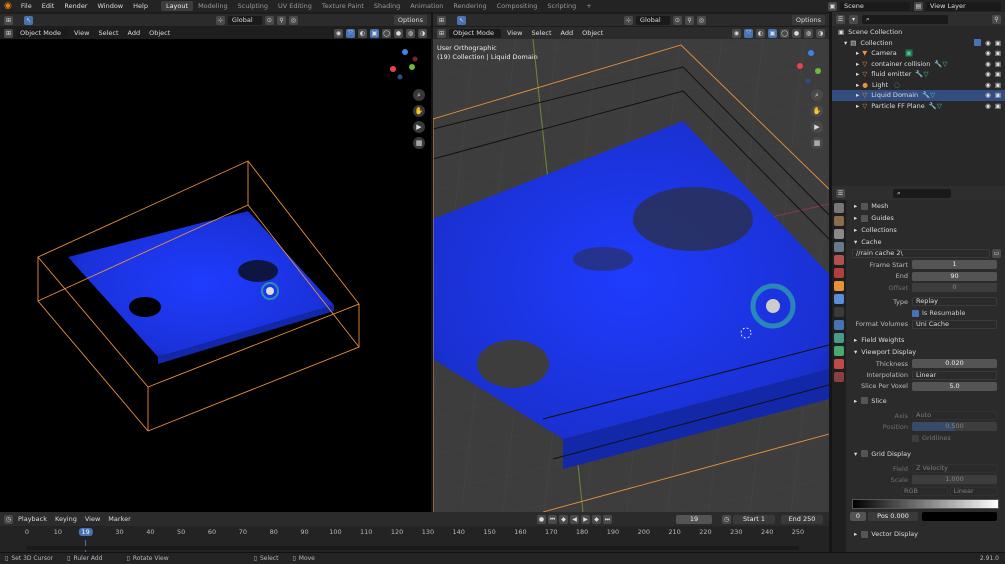 The width and height of the screenshot is (1005, 564). I want to click on section-cache: ▾ Cache, so click(927, 242).